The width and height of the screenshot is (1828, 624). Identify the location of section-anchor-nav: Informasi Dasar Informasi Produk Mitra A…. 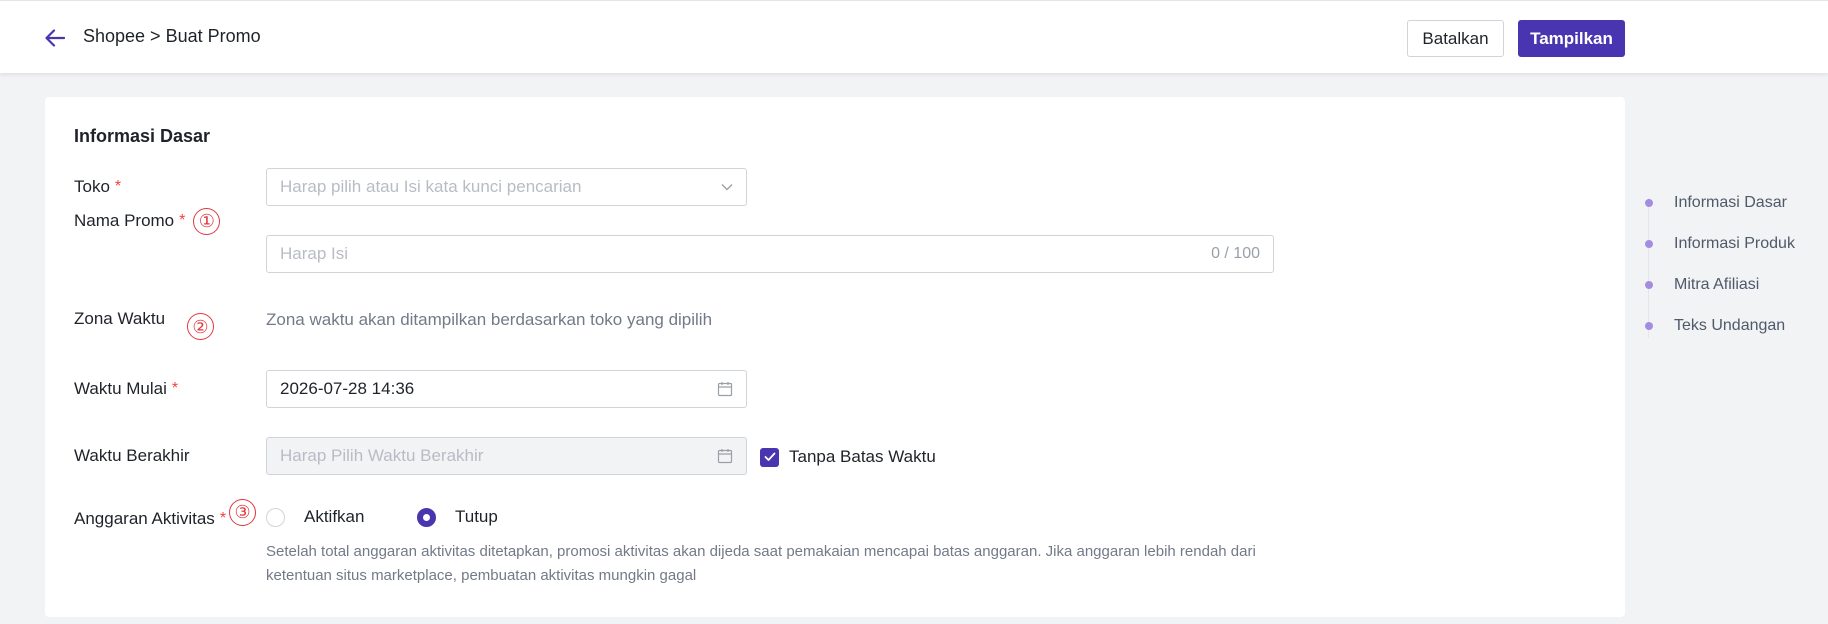
(1736, 270).